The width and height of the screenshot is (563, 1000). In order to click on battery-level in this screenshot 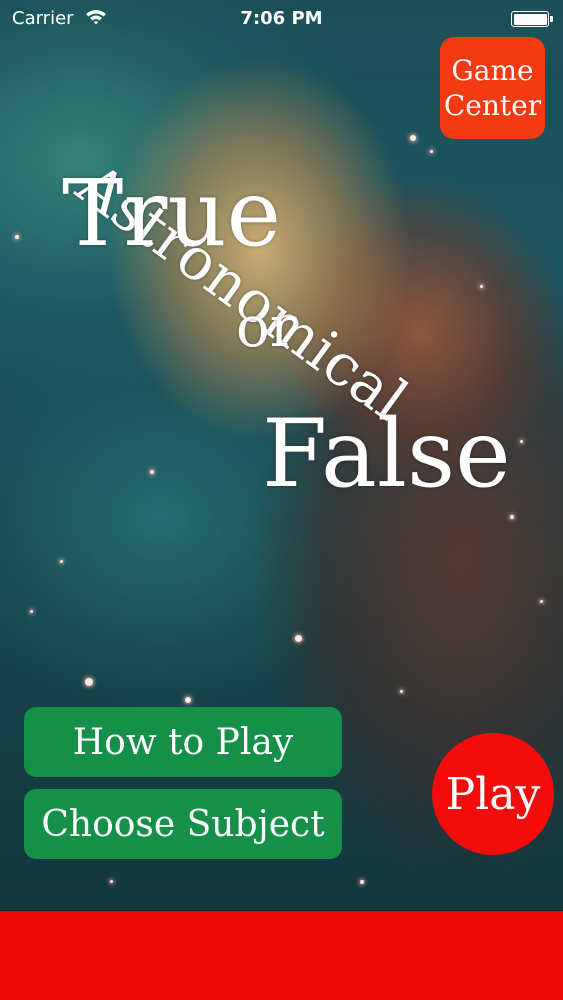, I will do `click(530, 19)`.